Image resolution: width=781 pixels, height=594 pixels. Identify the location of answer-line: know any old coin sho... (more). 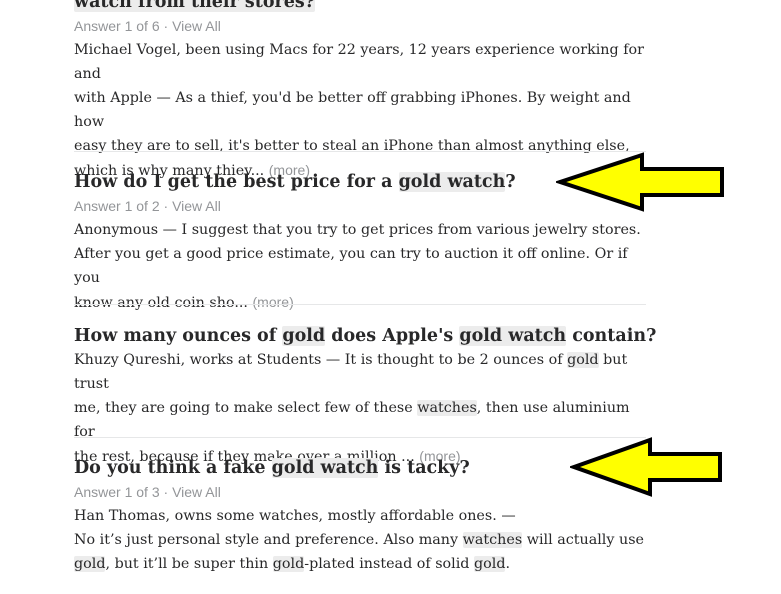
(360, 302).